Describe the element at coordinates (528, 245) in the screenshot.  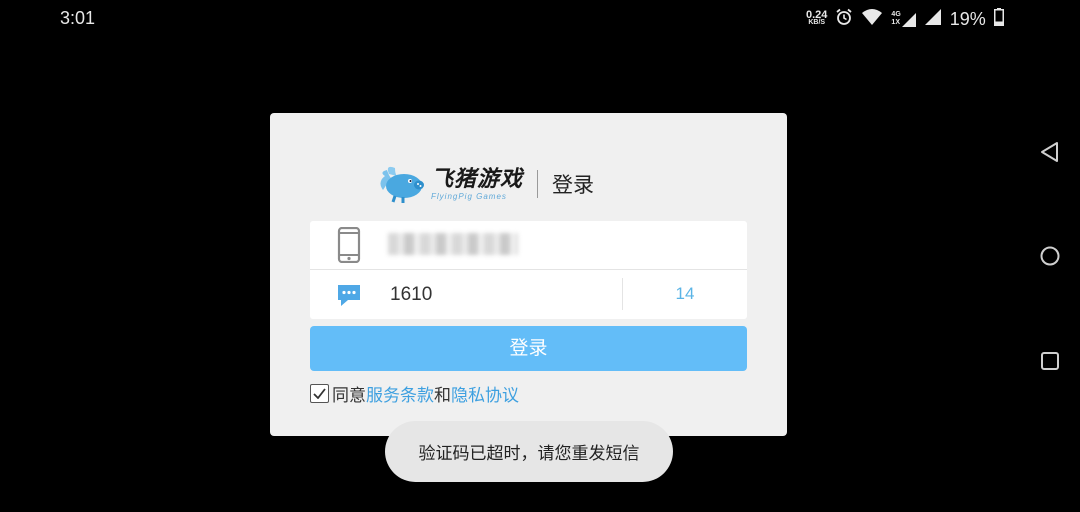
I see `phone-row` at that location.